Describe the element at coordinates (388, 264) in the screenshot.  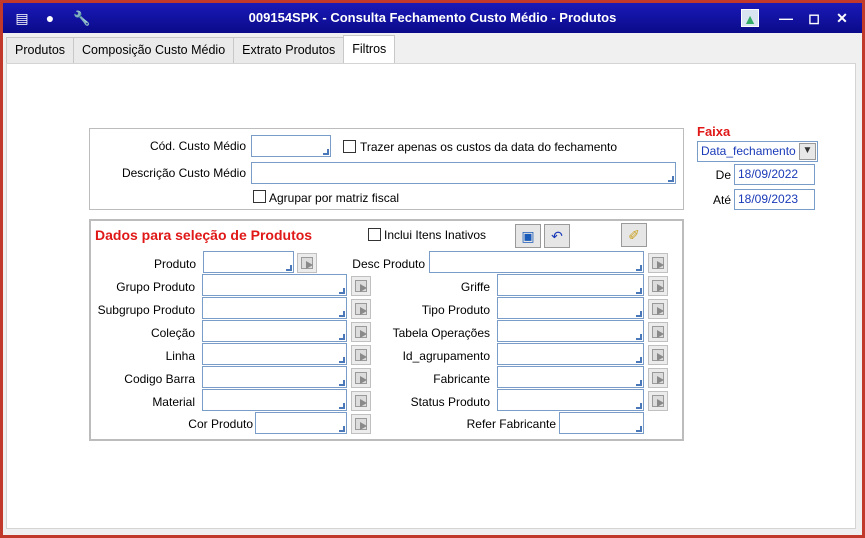
I see `desc-produto-label: Desc Produto` at that location.